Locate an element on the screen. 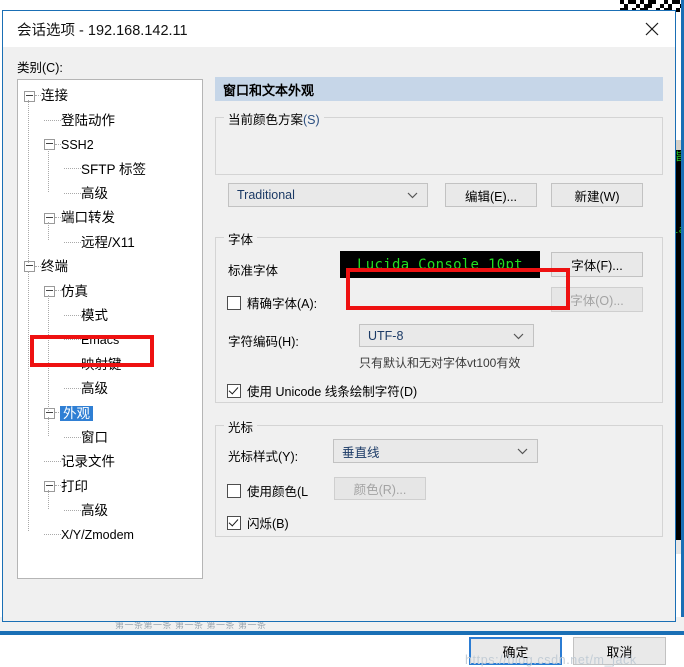 This screenshot has height=667, width=684. sidebar-item-label: 模式 is located at coordinates (94, 315).